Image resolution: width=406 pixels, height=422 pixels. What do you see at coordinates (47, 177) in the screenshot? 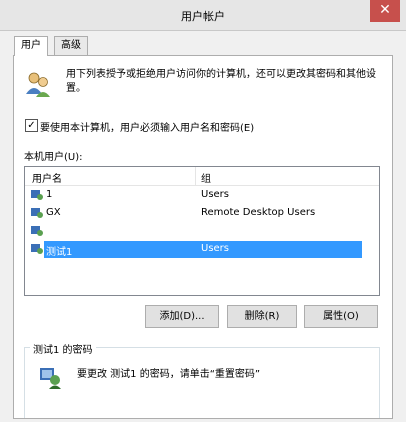
I see `column-header-username: 用户名` at bounding box center [47, 177].